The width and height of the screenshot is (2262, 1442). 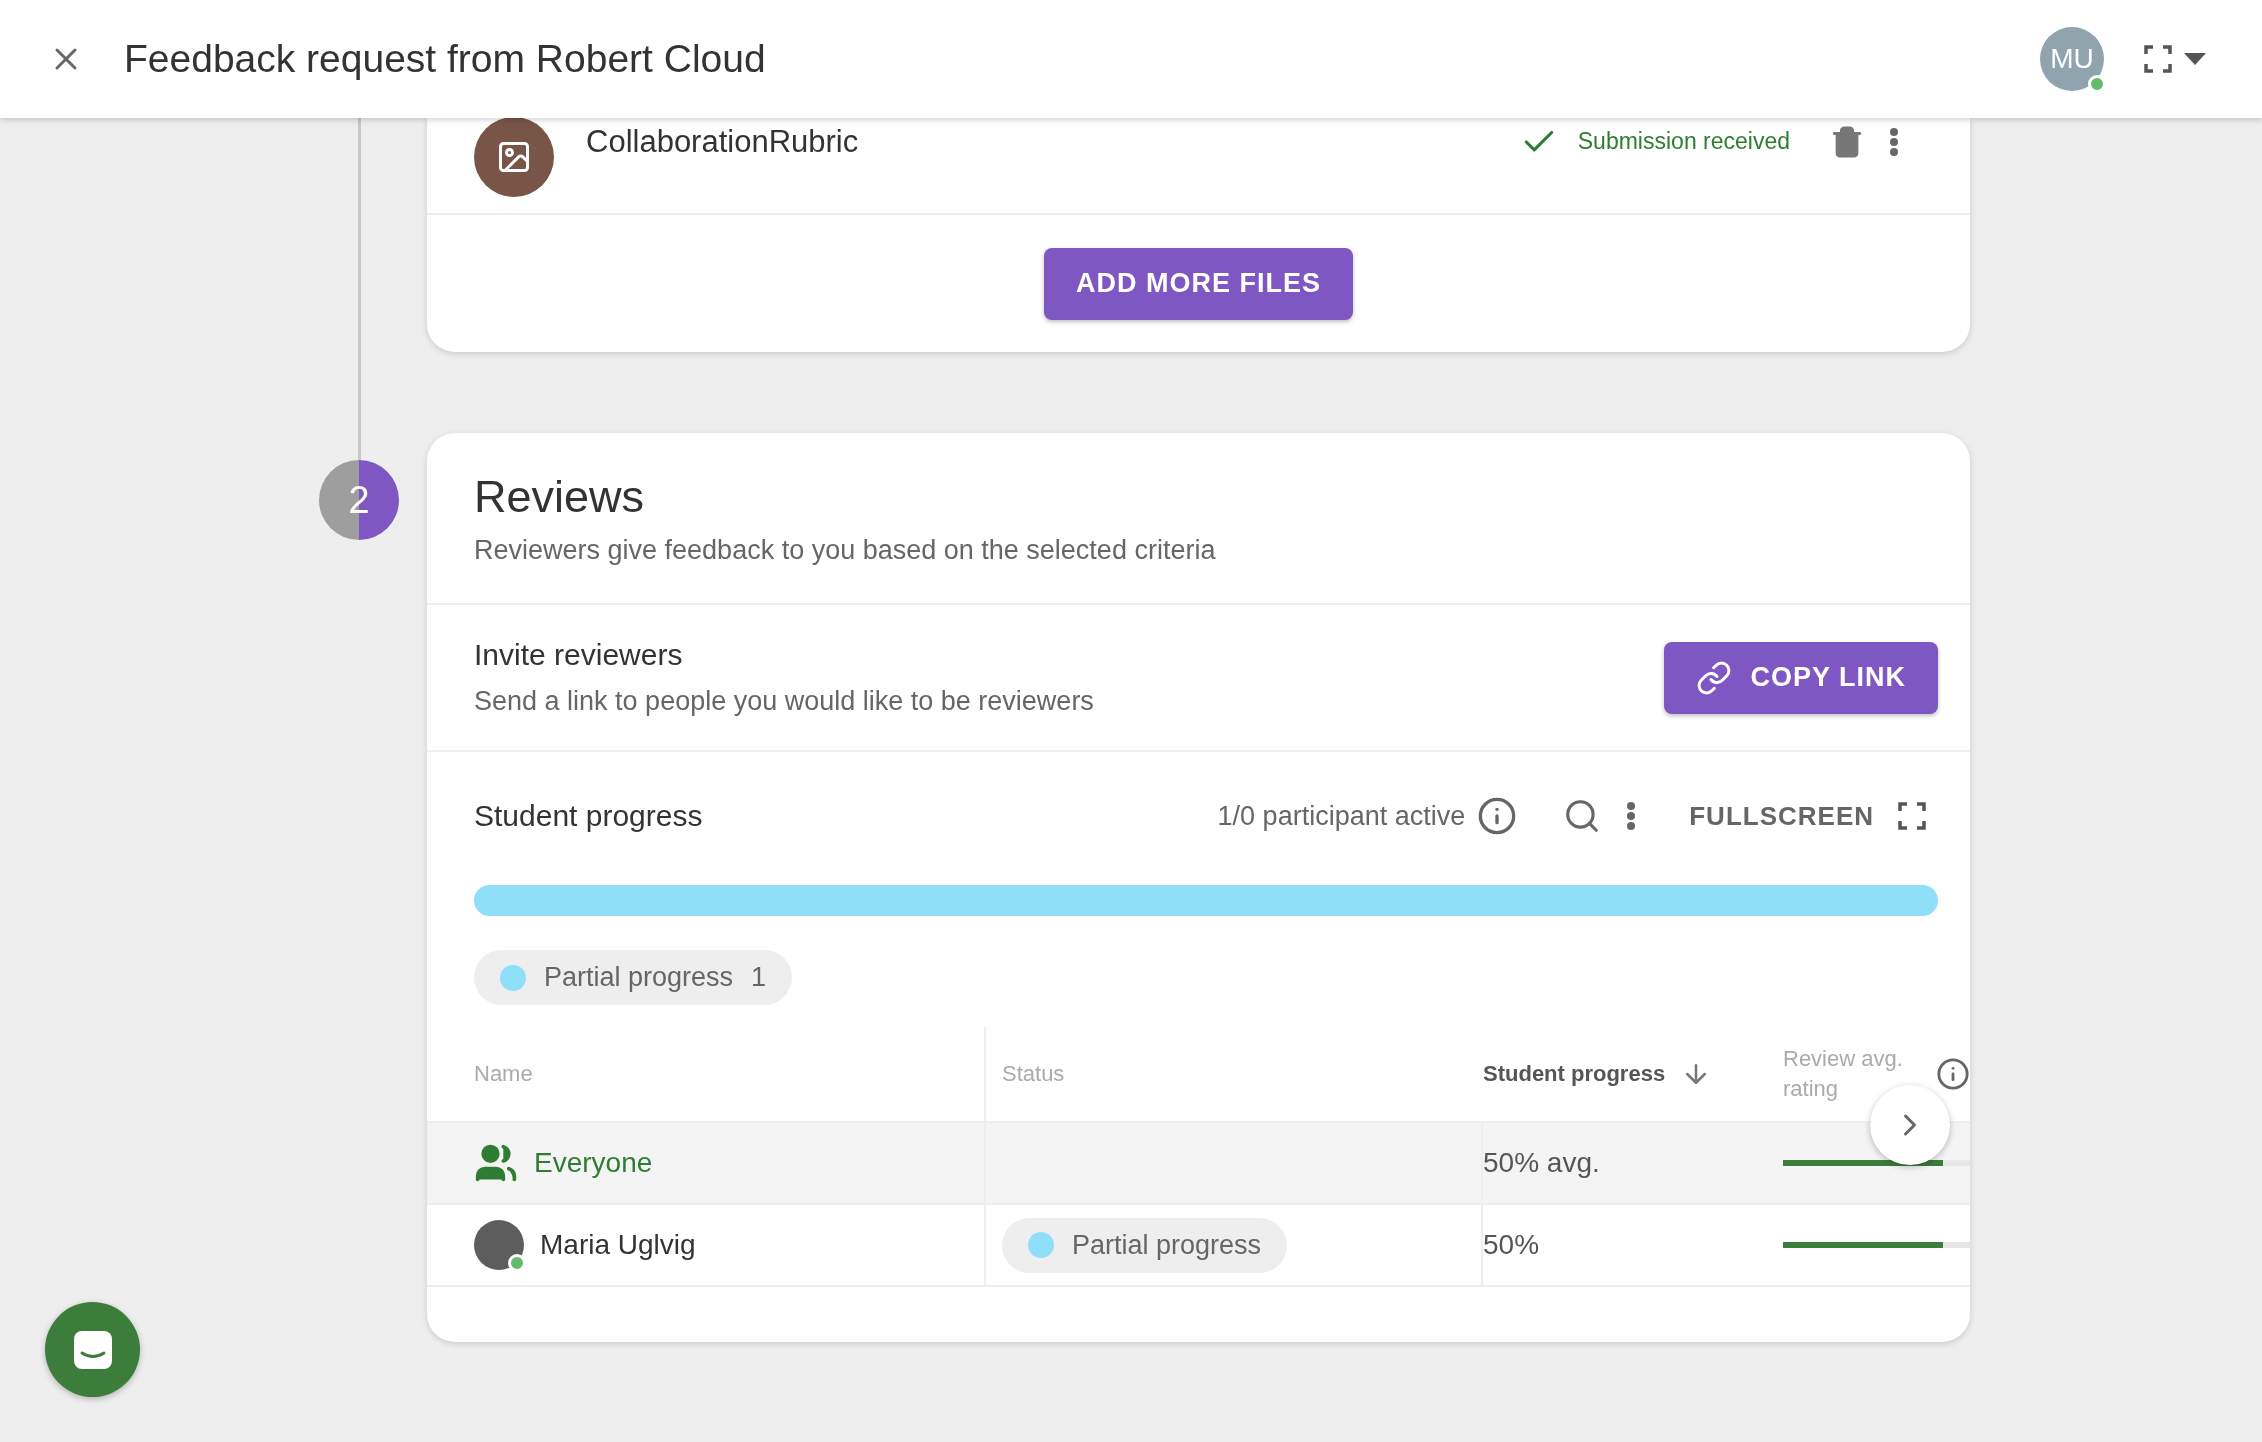 What do you see at coordinates (2195, 59) in the screenshot?
I see `caret-icon` at bounding box center [2195, 59].